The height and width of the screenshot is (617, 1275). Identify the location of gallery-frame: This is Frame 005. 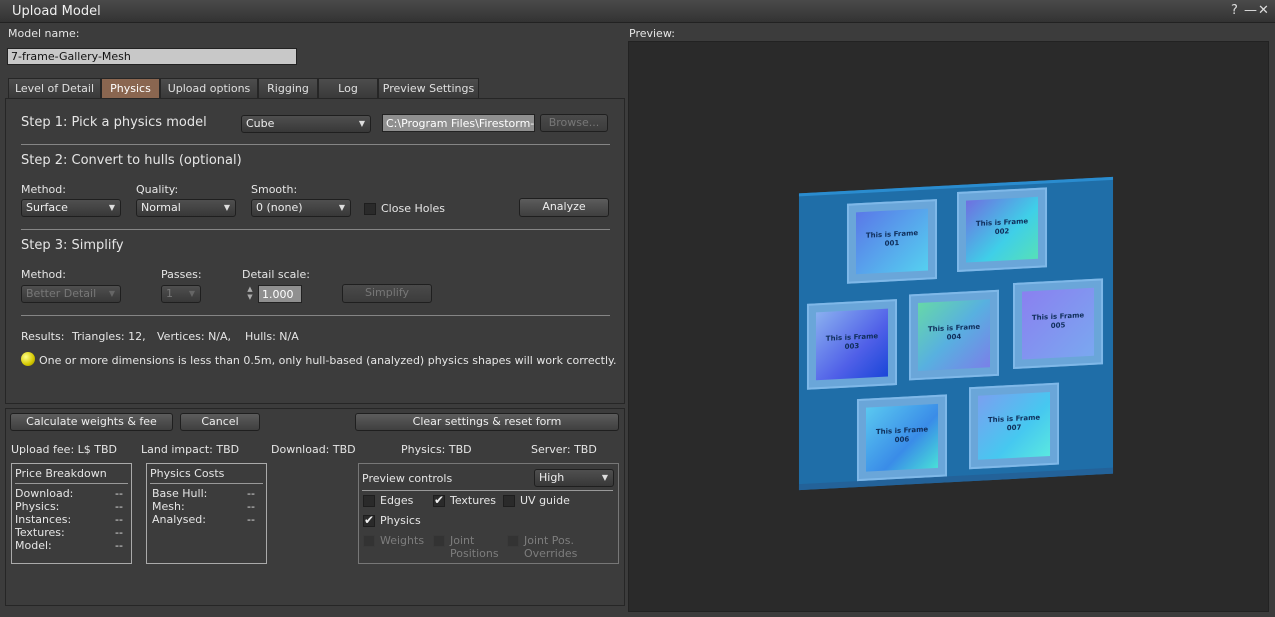
(1058, 323).